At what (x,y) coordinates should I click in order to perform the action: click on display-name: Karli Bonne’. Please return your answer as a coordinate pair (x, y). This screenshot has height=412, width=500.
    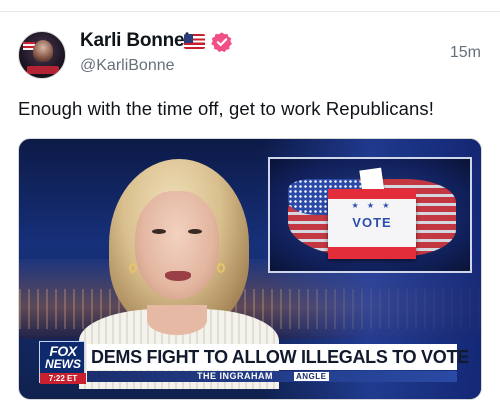
    Looking at the image, I should click on (135, 41).